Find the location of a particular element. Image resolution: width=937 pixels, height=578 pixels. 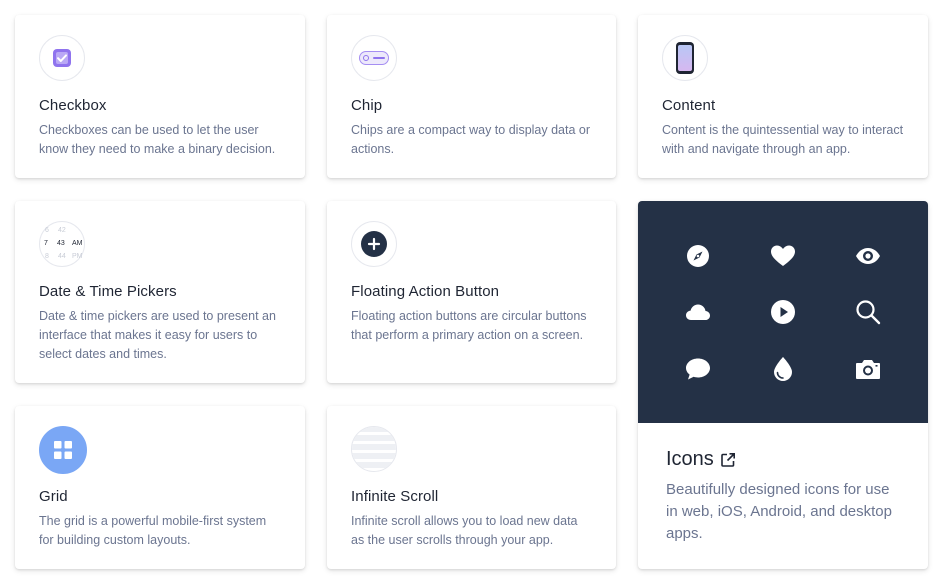

search-icon is located at coordinates (868, 312).